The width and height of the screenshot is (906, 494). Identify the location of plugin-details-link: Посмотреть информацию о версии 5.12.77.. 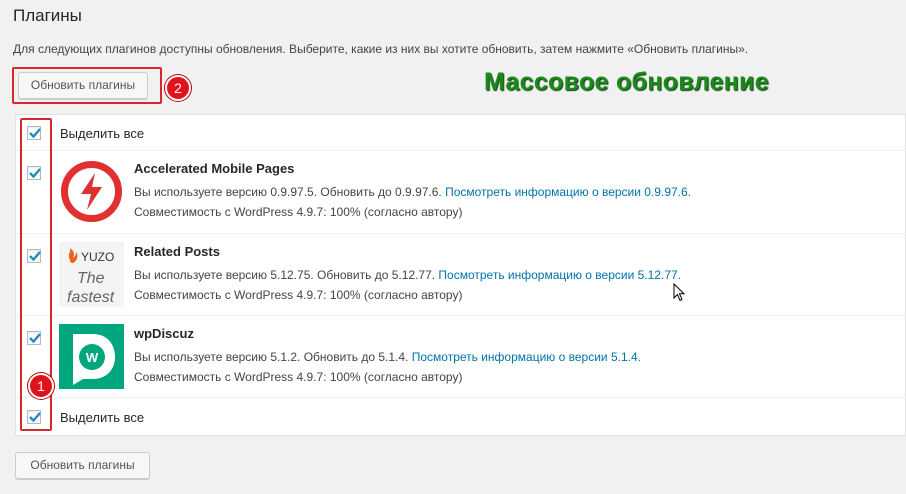
(559, 275).